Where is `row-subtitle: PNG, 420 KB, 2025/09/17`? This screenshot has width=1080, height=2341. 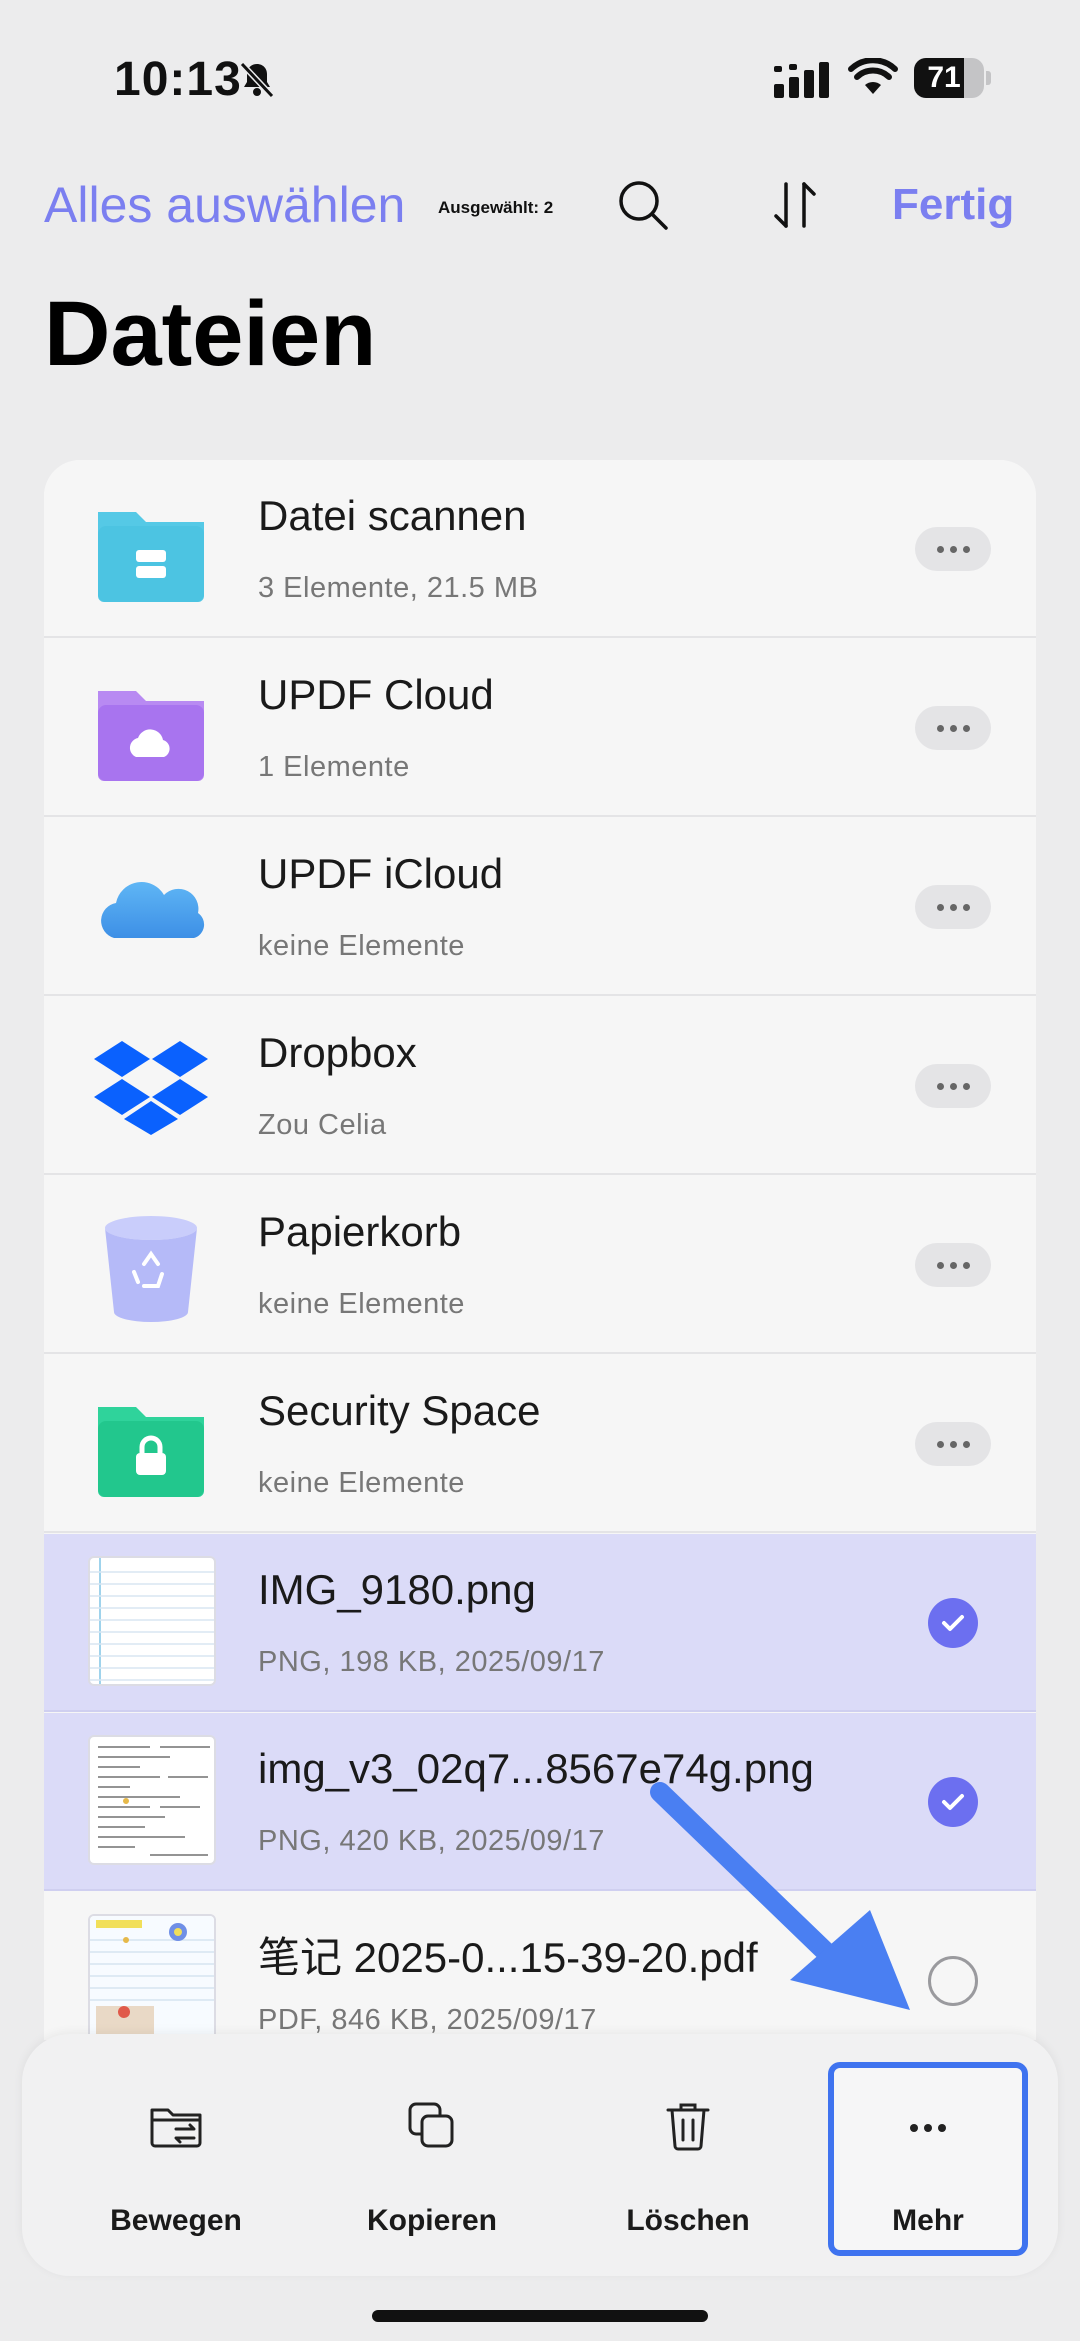
row-subtitle: PNG, 420 KB, 2025/09/17 is located at coordinates (431, 1841).